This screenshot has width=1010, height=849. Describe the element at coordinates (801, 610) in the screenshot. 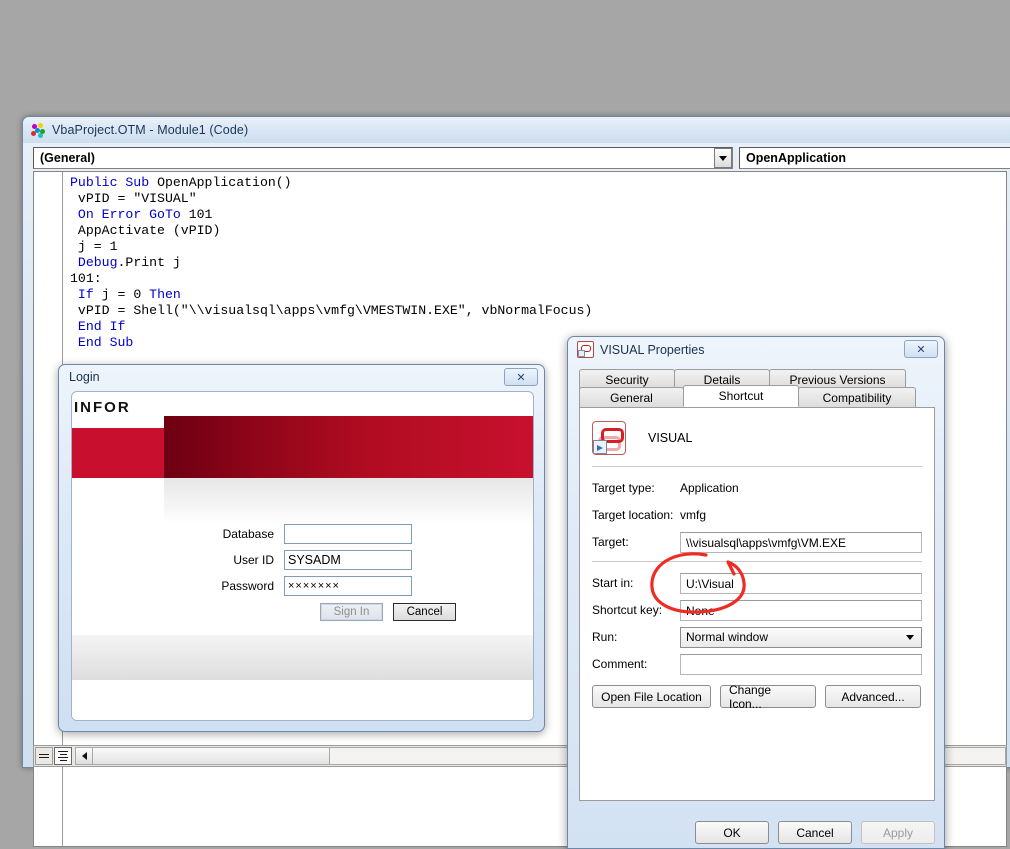

I see `shortcut-key-input: None` at that location.